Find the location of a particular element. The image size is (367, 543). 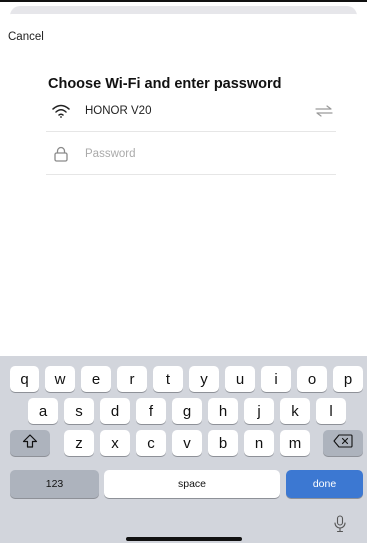

home-indicator is located at coordinates (184, 539).